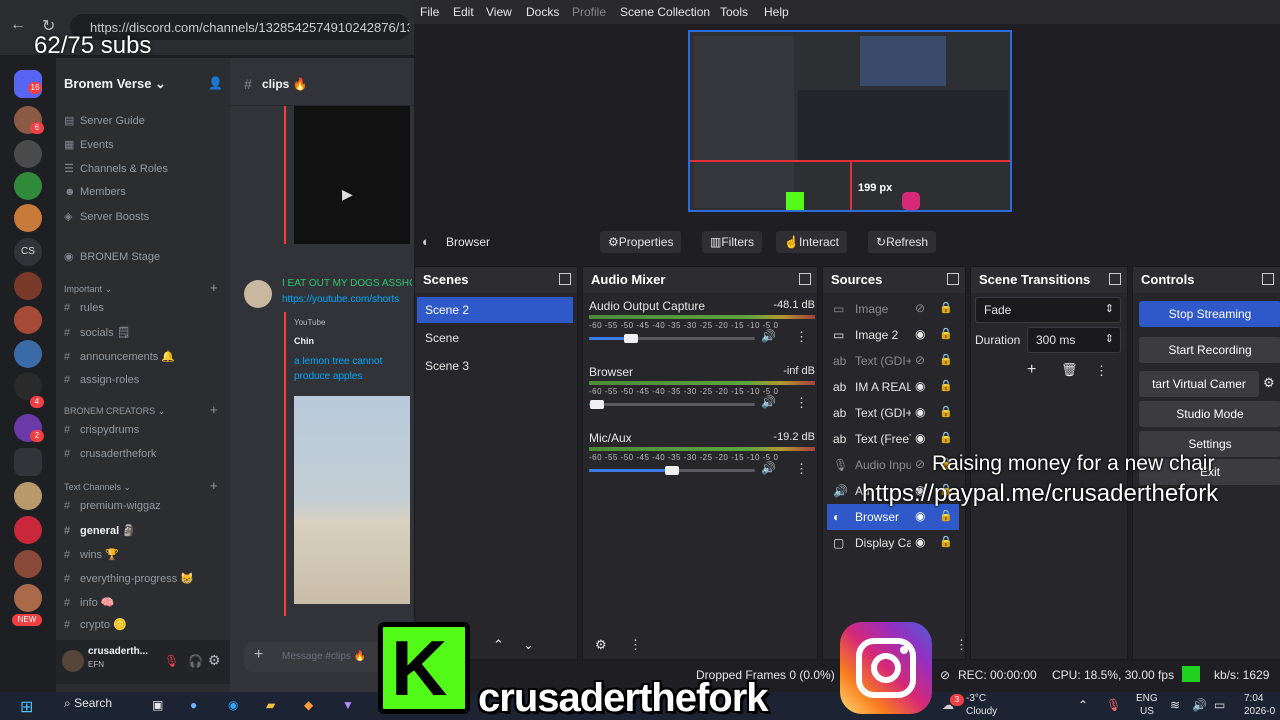 The height and width of the screenshot is (720, 1280). Describe the element at coordinates (348, 705) in the screenshot. I see `app-icon: ▼` at that location.